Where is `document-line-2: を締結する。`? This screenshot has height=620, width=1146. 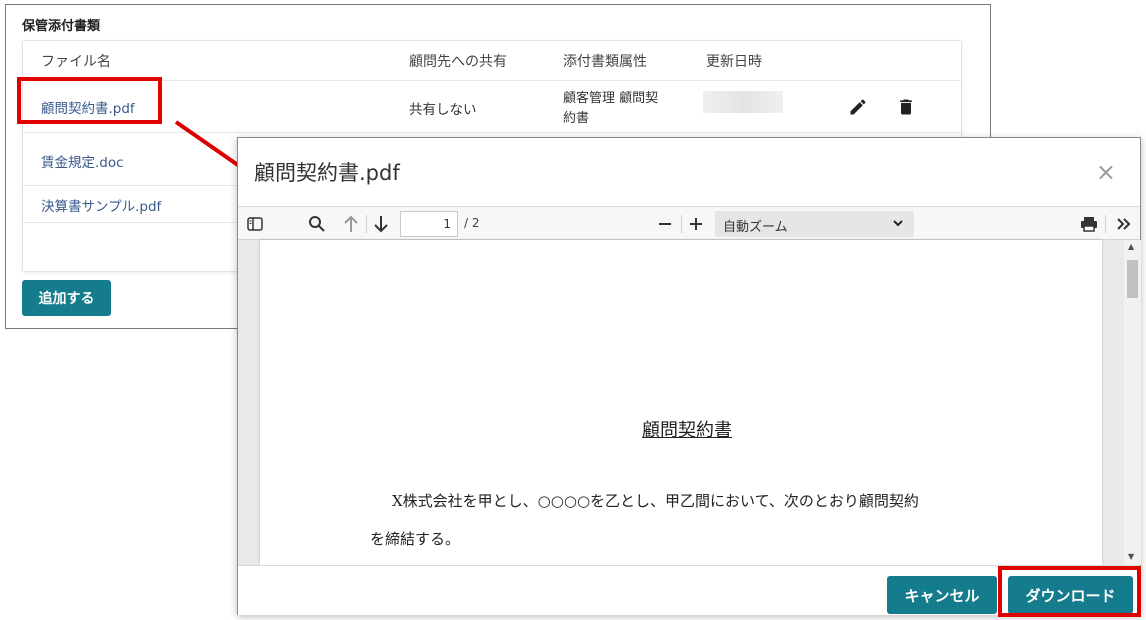 document-line-2: を締結する。 is located at coordinates (415, 539).